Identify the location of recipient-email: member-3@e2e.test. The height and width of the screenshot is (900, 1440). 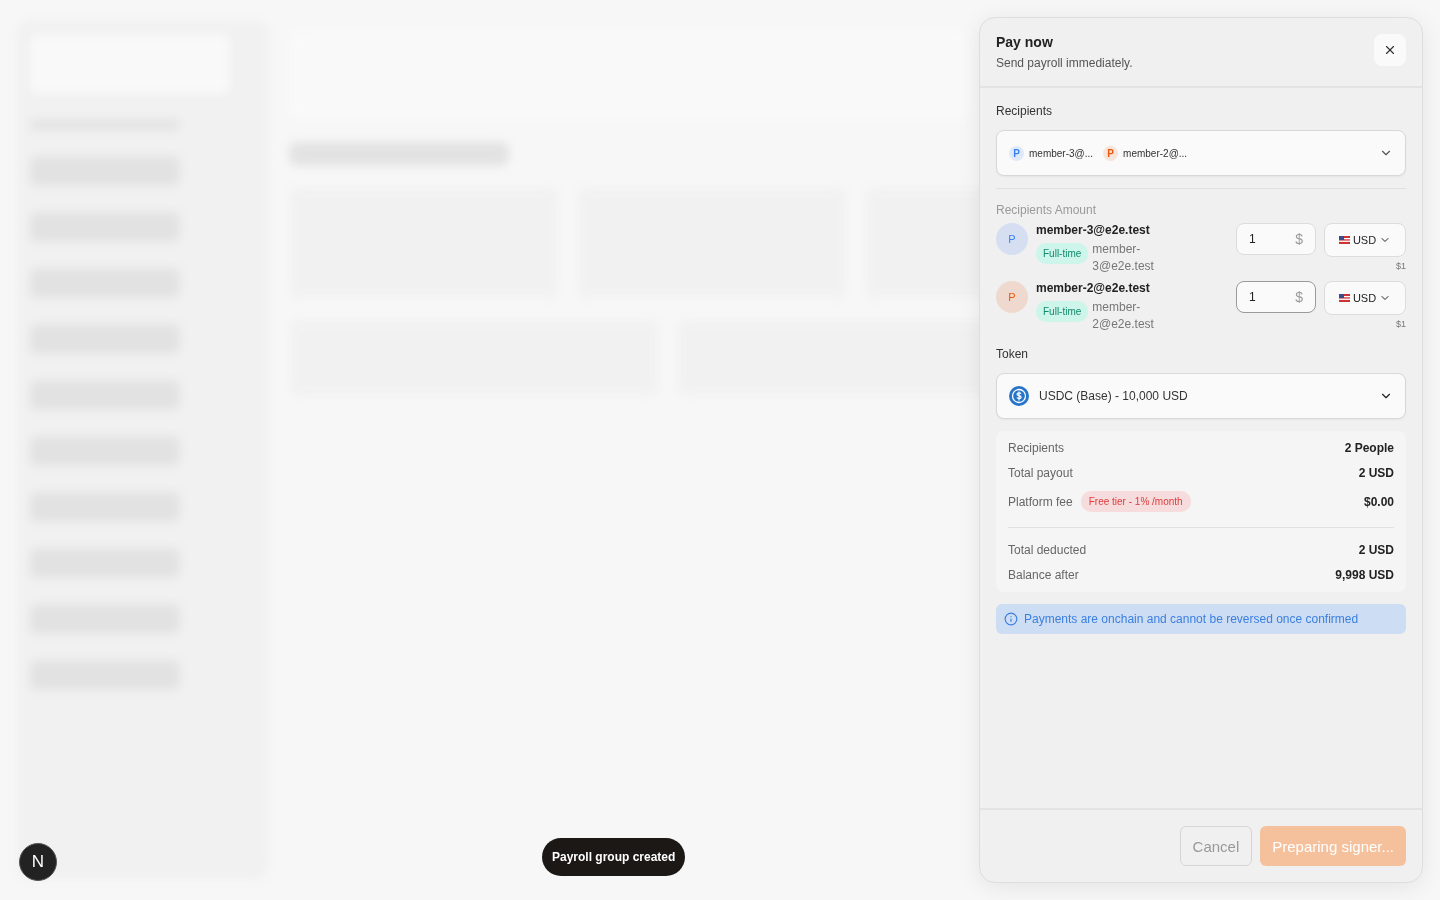
(1093, 230).